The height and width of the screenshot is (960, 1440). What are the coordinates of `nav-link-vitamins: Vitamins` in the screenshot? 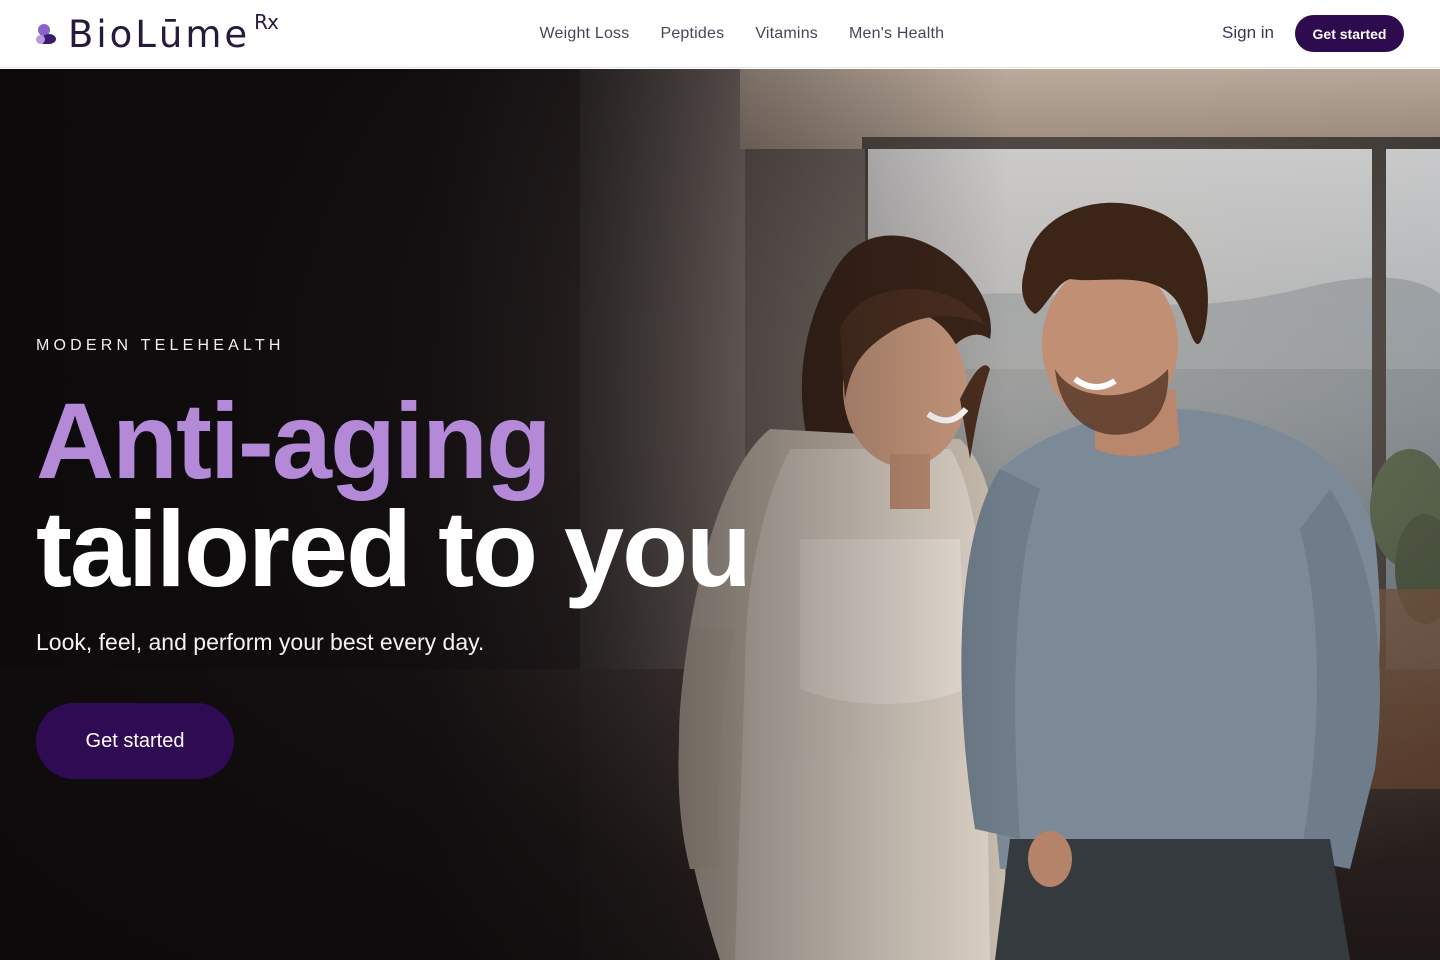 It's located at (786, 34).